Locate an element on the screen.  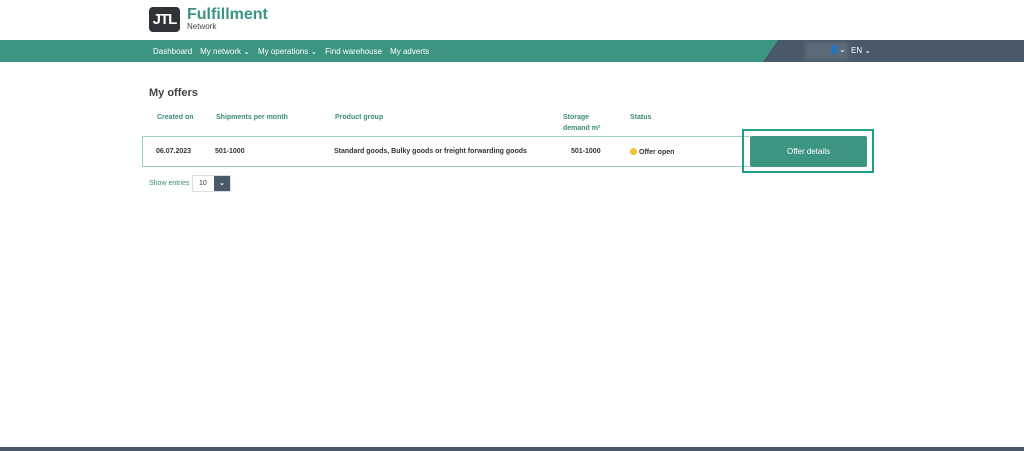
cell-shipments: 501-1000 is located at coordinates (230, 151).